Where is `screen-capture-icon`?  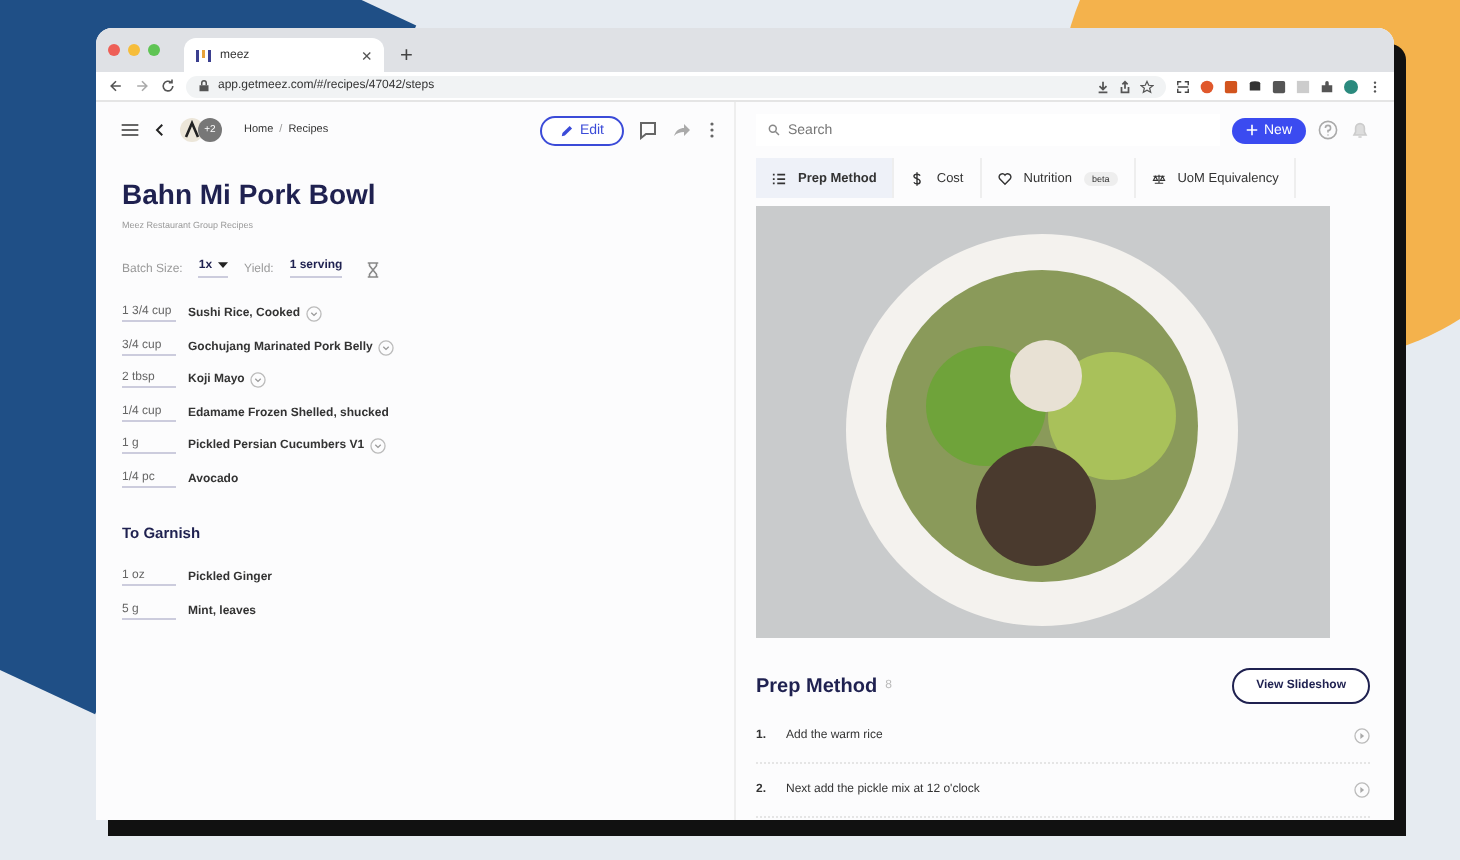
screen-capture-icon is located at coordinates (1183, 86).